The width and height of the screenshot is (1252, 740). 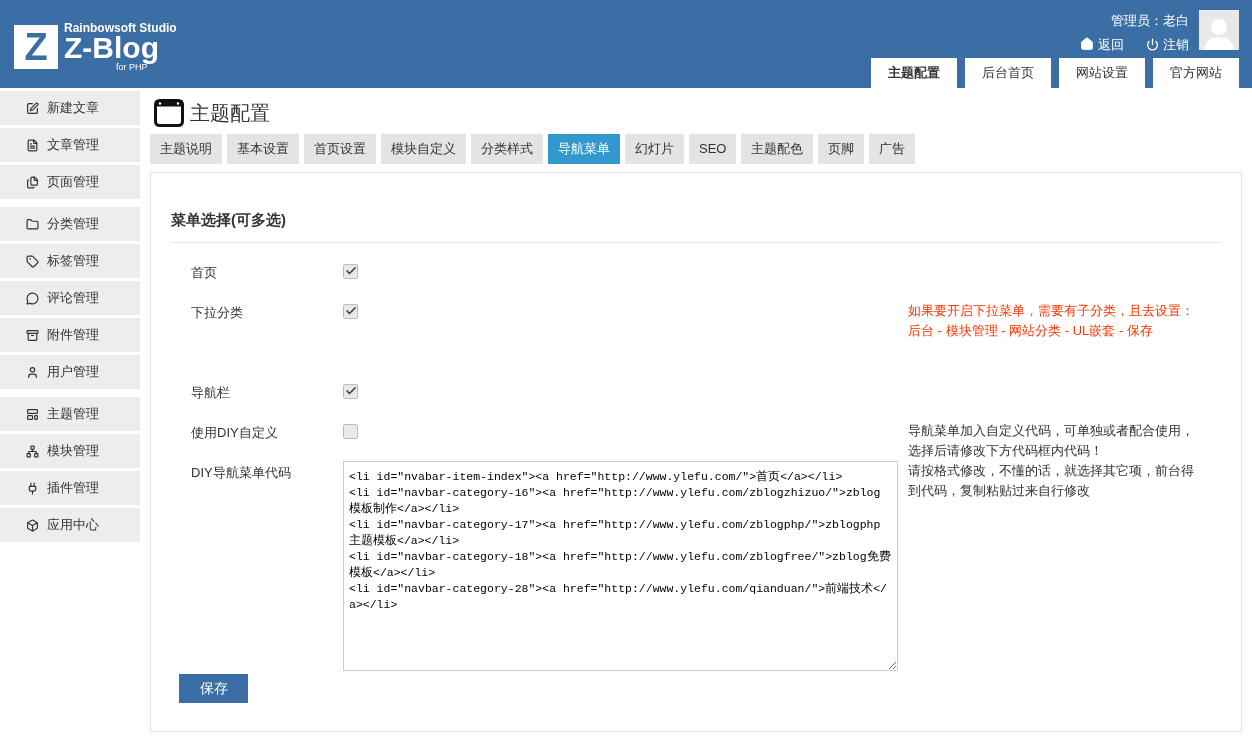 What do you see at coordinates (263, 149) in the screenshot?
I see `settings-tab: 基本设置` at bounding box center [263, 149].